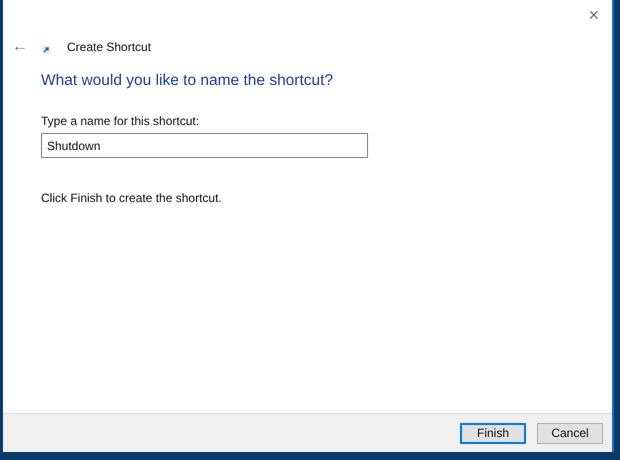  I want to click on window-title: Create Shortcut, so click(109, 47).